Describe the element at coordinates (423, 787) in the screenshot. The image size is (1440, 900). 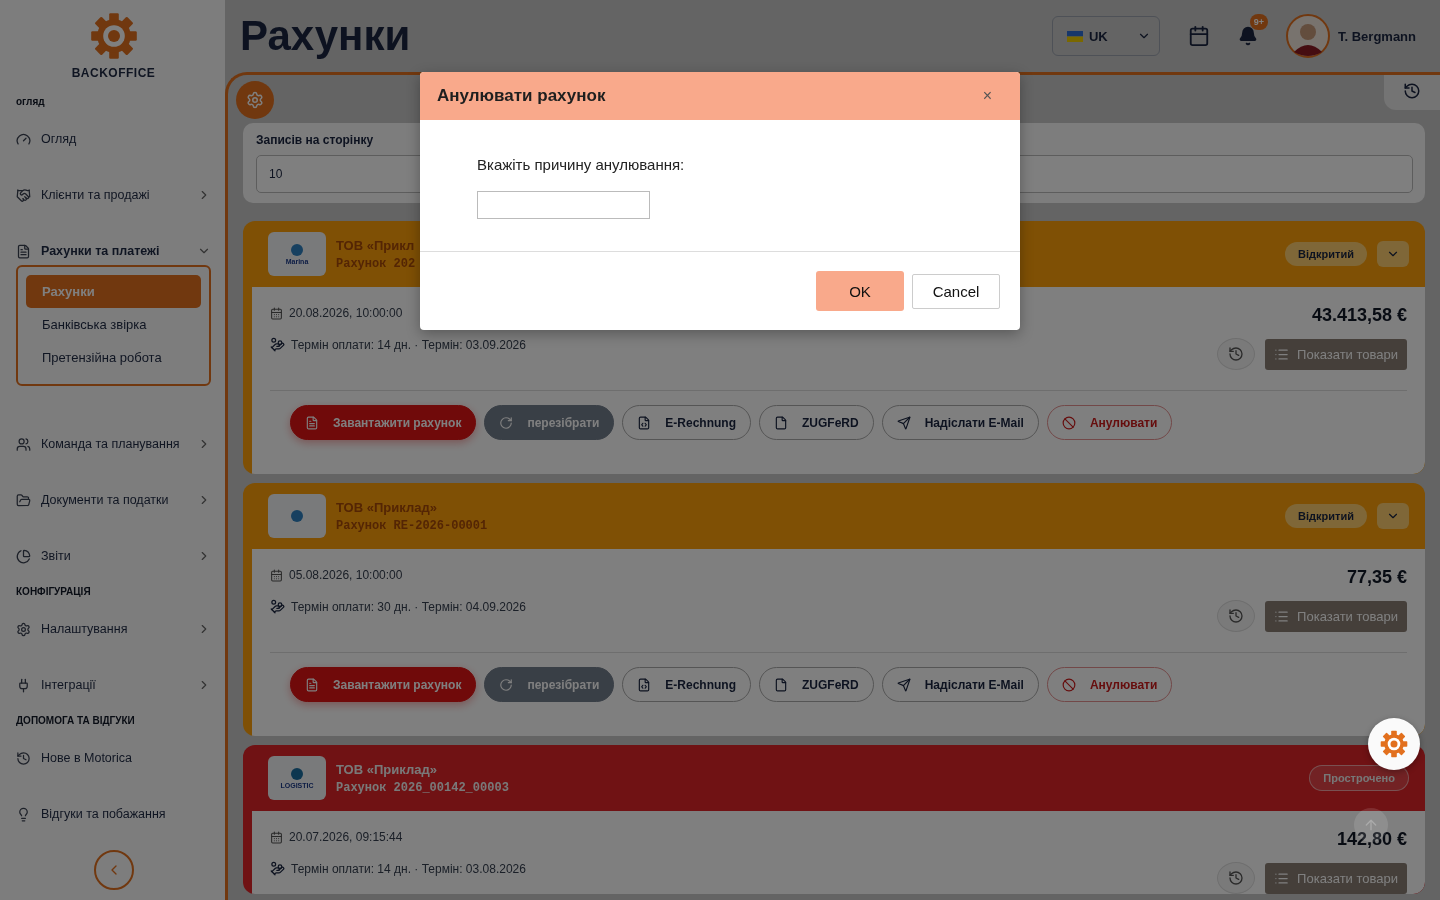
I see `invoice-number: Рахунок 2026_00142_00003` at that location.